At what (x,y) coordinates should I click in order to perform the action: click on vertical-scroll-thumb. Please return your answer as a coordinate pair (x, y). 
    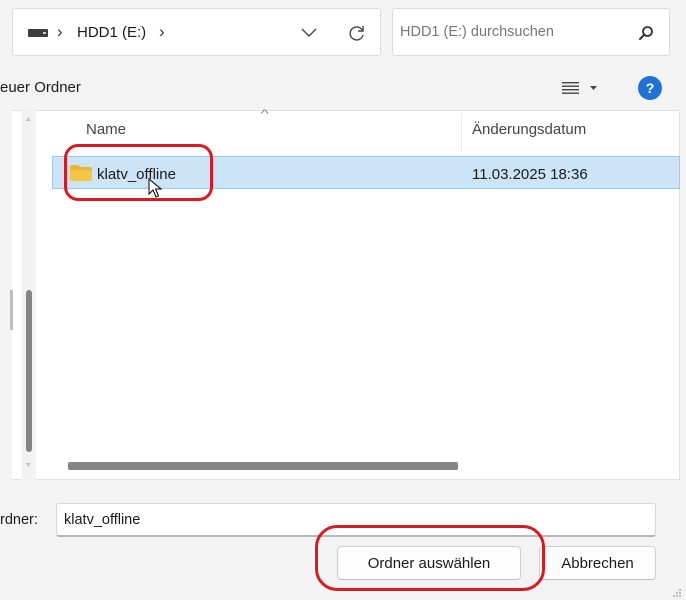
    Looking at the image, I should click on (29, 371).